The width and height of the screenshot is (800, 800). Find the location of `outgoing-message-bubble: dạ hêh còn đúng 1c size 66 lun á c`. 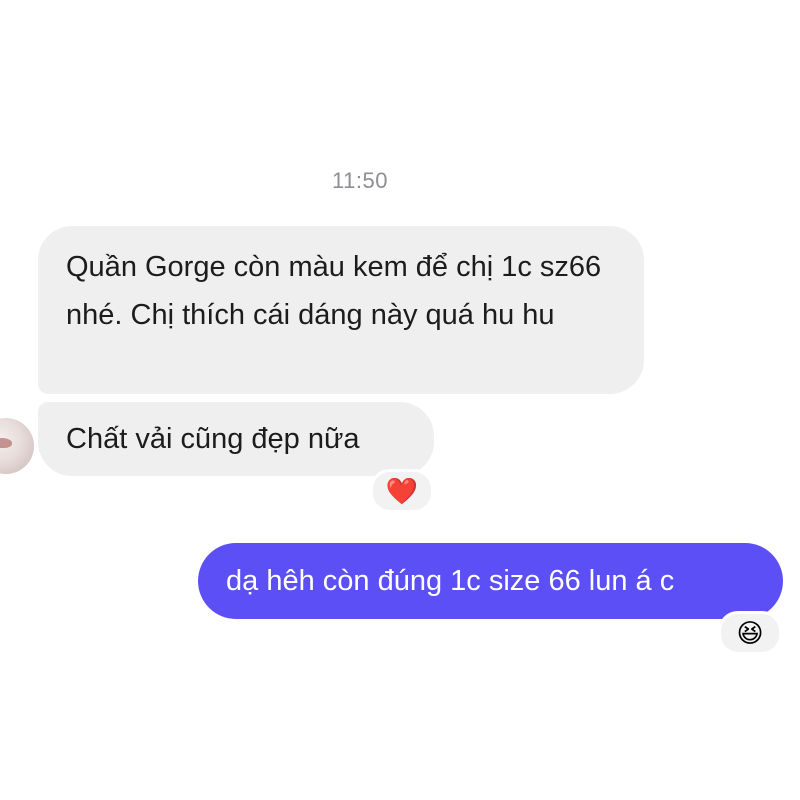

outgoing-message-bubble: dạ hêh còn đúng 1c size 66 lun á c is located at coordinates (490, 581).